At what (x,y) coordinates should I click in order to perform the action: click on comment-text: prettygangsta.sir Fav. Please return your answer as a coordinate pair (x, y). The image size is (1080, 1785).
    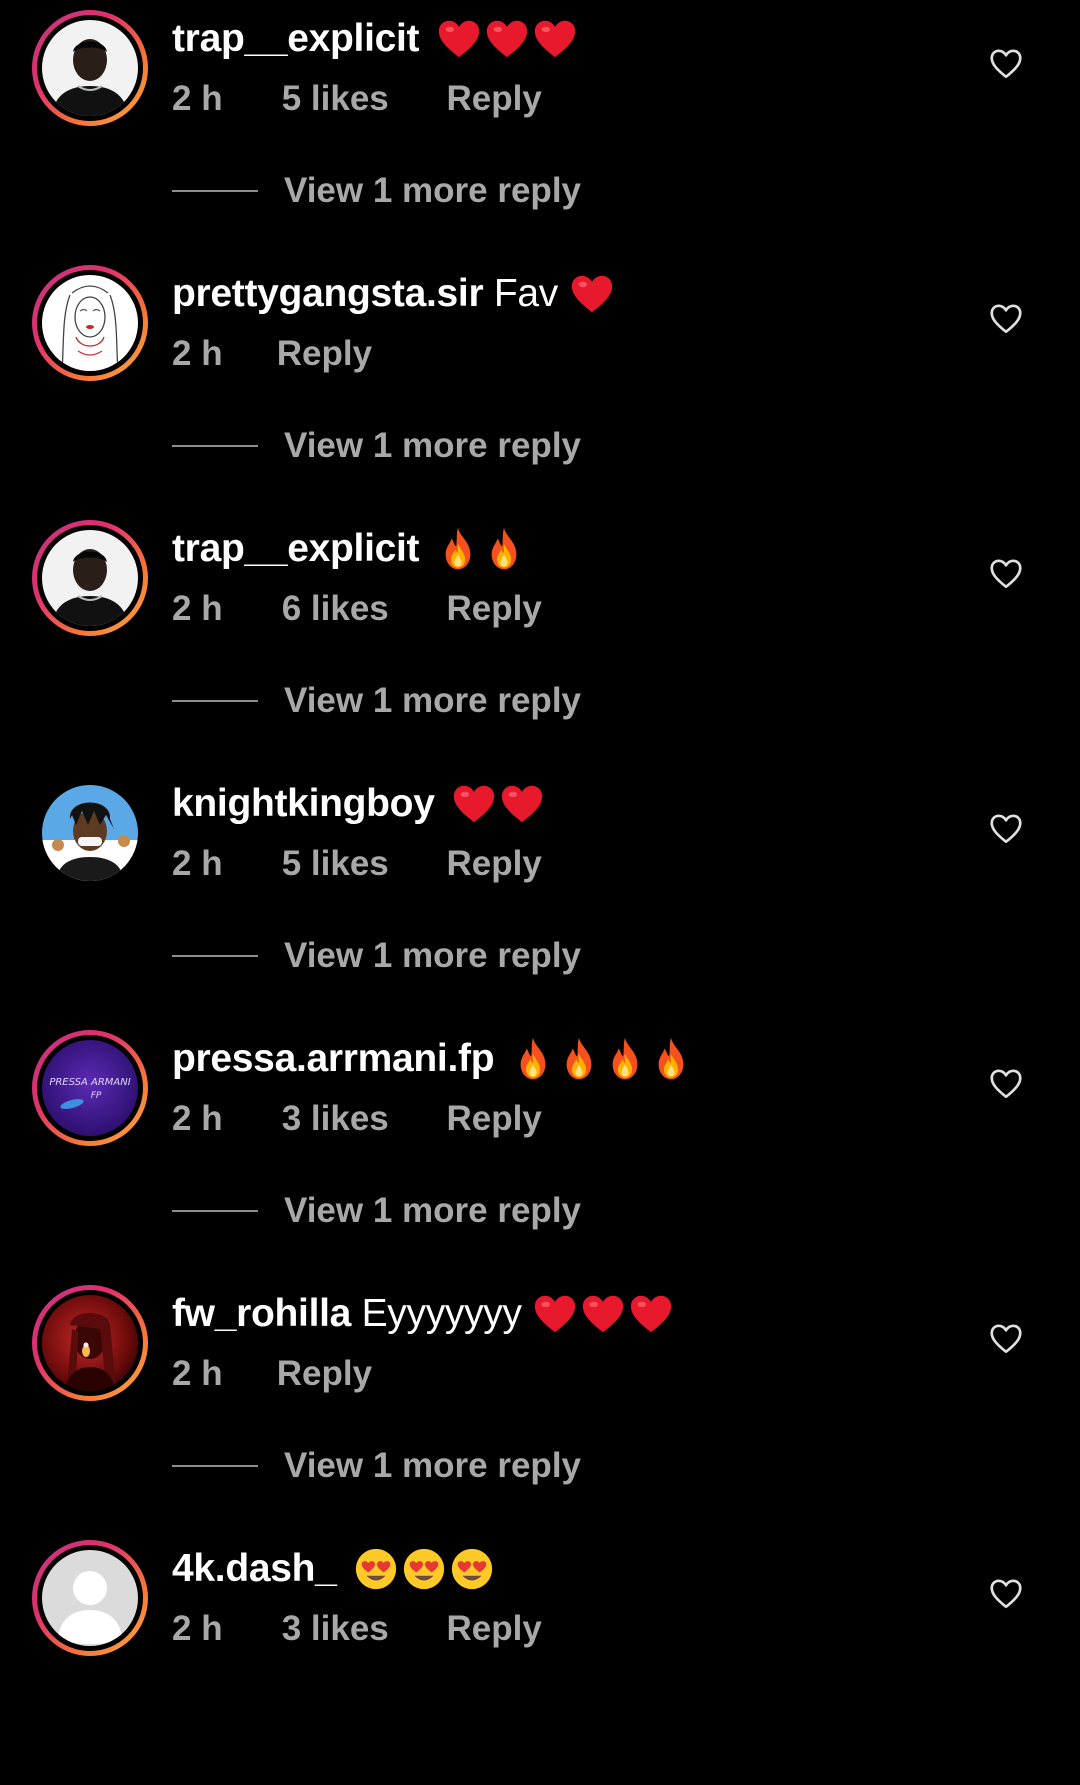
    Looking at the image, I should click on (394, 295).